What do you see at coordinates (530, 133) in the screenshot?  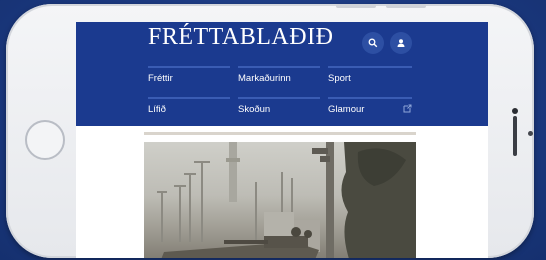 I see `sensor` at bounding box center [530, 133].